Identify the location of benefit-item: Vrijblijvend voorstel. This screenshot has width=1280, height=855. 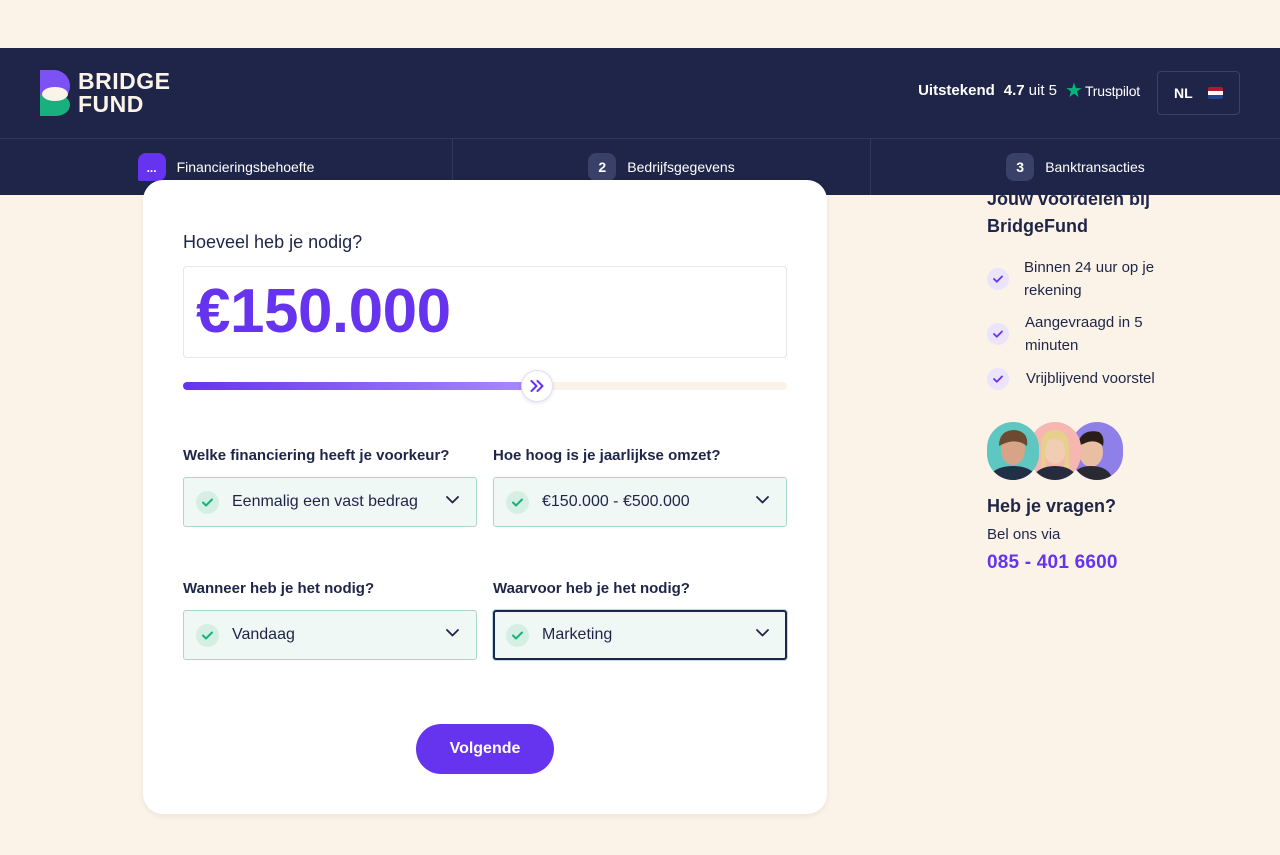
(1071, 378).